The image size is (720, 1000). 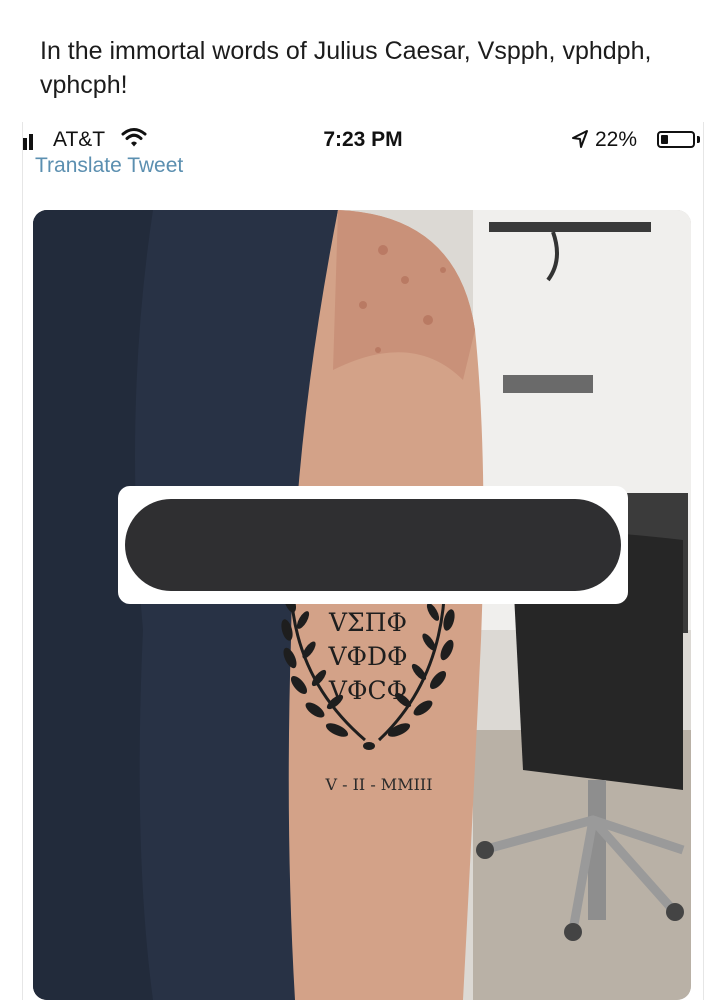 What do you see at coordinates (616, 139) in the screenshot?
I see `battery-percent: 22%` at bounding box center [616, 139].